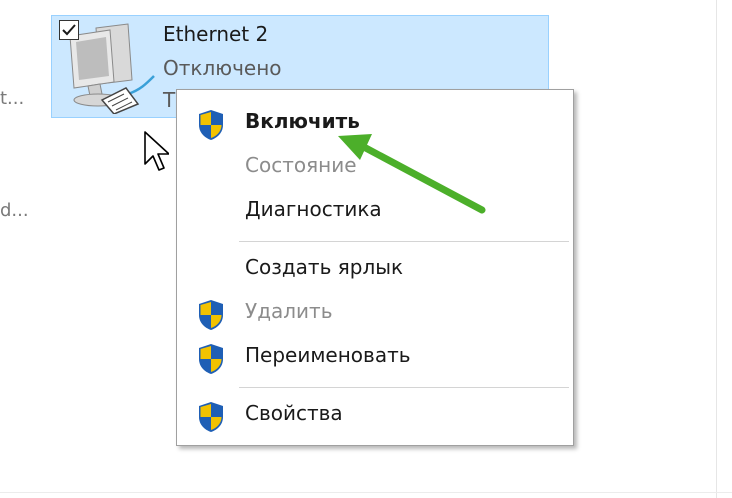  I want to click on menu-item-rename: Переименовать, so click(375, 357).